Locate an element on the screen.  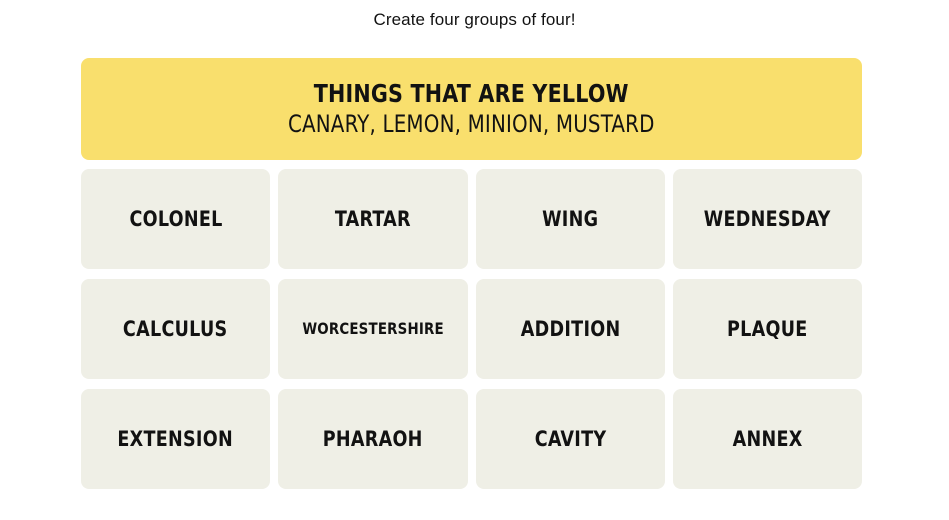
word-tile: EXTENSION is located at coordinates (176, 439).